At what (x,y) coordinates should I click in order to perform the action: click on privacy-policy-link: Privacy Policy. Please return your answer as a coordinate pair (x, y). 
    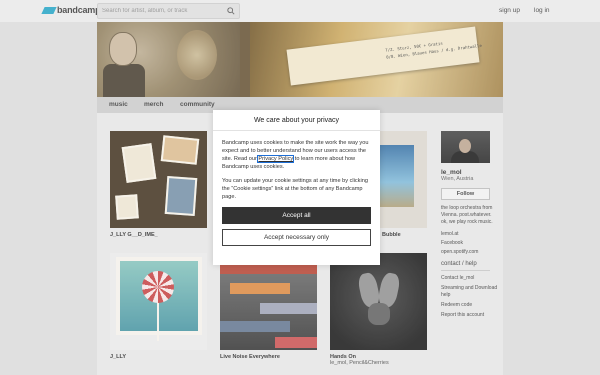
    Looking at the image, I should click on (276, 159).